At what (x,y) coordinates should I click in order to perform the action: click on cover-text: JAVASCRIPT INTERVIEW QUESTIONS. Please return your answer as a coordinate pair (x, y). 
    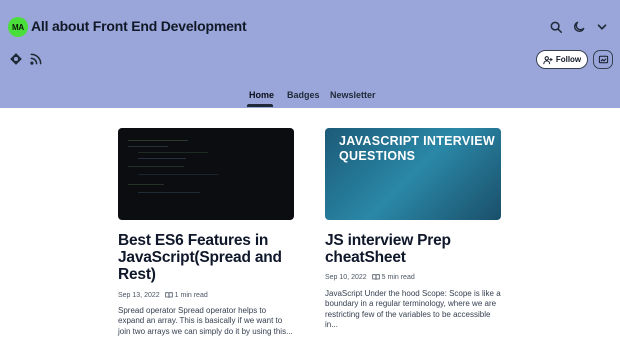
    Looking at the image, I should click on (417, 148).